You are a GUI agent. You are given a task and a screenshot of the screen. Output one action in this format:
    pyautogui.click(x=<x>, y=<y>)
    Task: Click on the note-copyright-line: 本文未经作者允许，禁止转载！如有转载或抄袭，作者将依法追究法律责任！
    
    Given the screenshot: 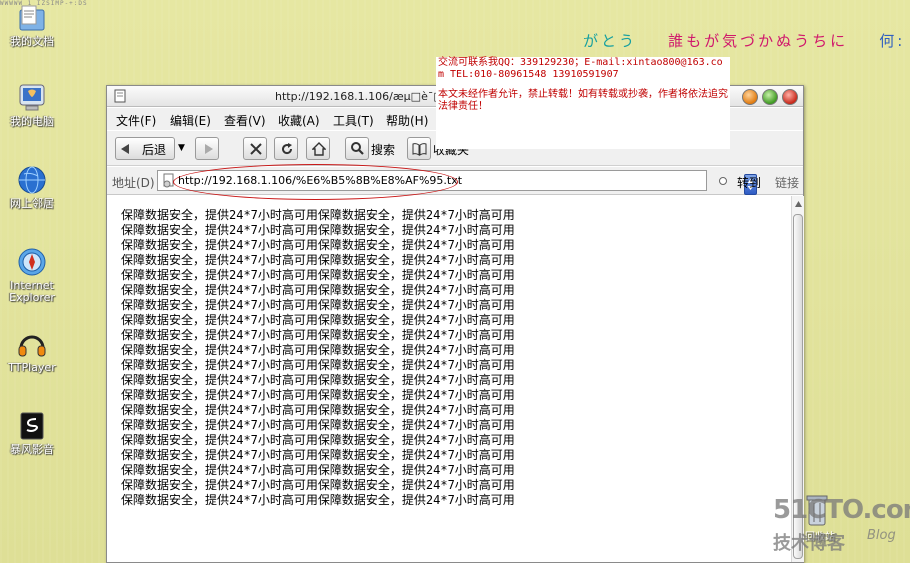 What is the action you would take?
    pyautogui.click(x=583, y=100)
    